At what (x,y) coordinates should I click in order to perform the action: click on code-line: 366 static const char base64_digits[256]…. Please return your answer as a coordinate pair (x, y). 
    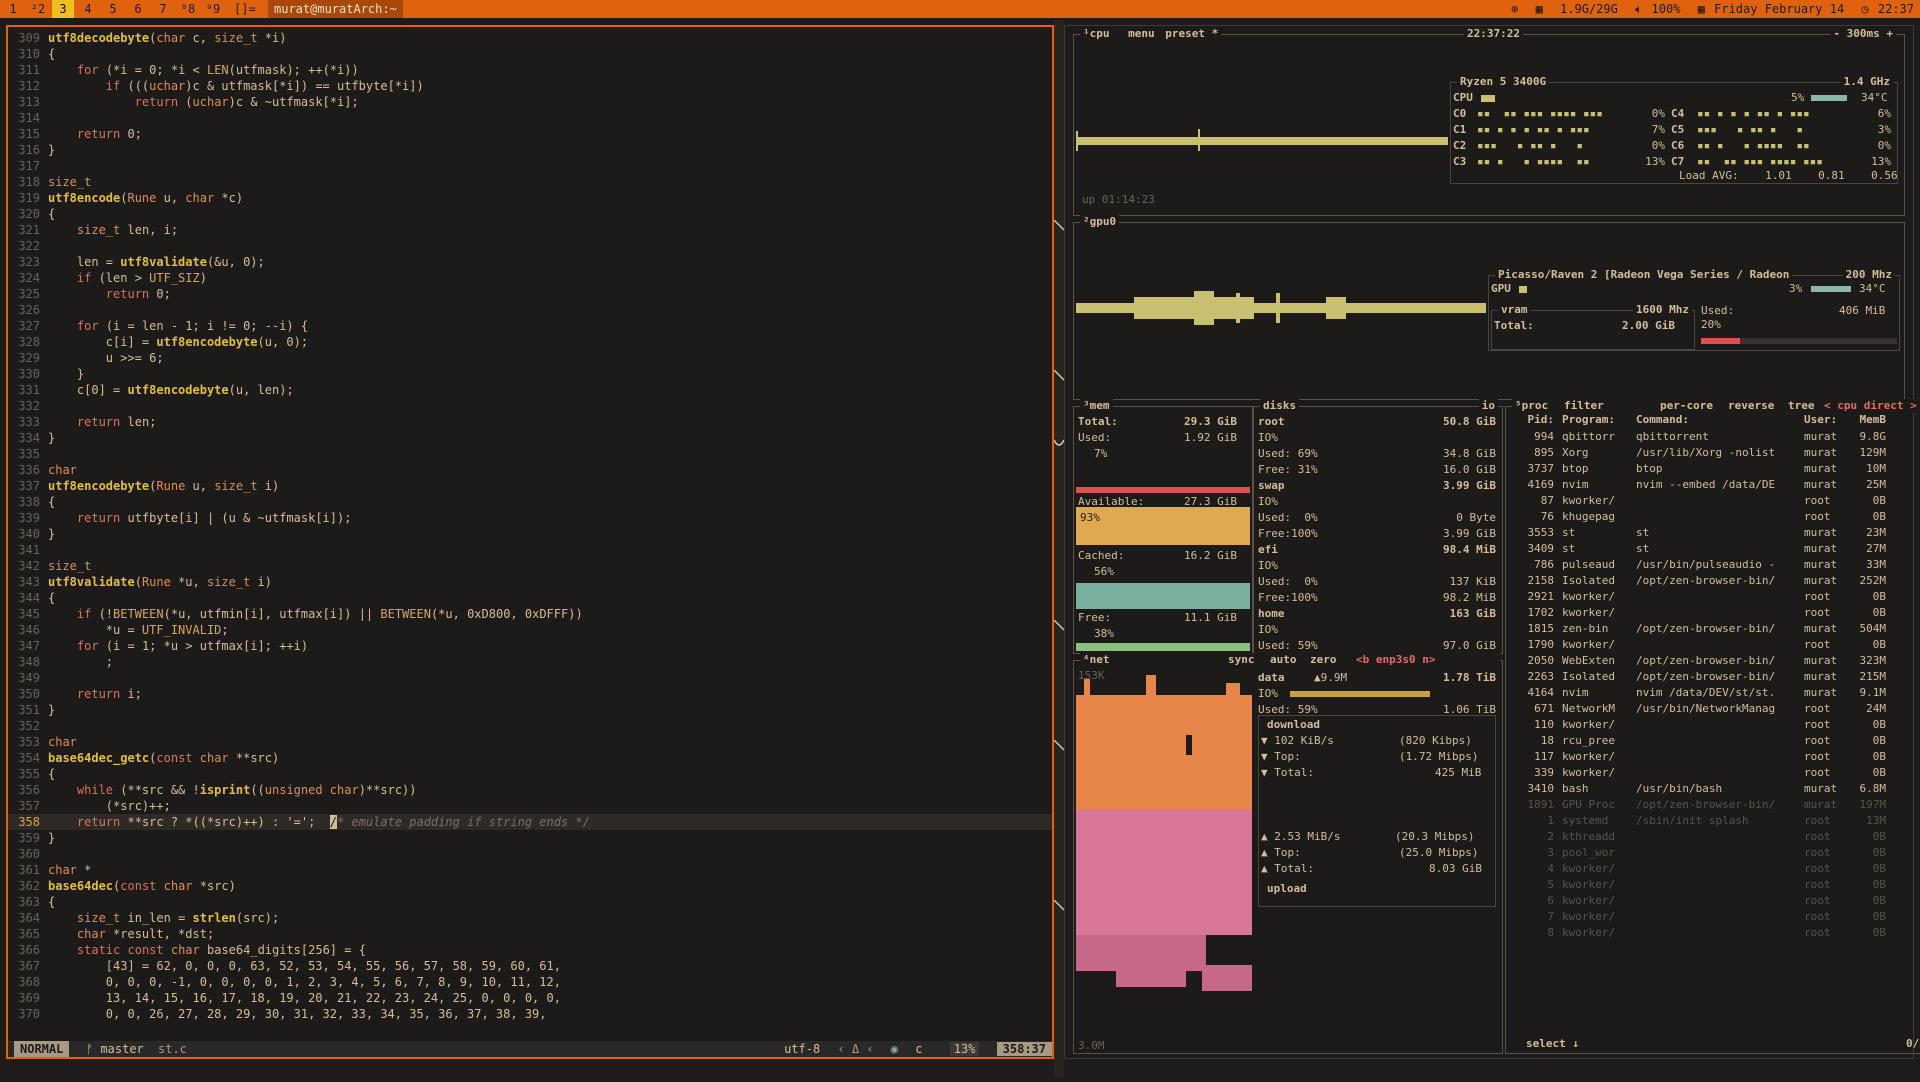
    Looking at the image, I should click on (530, 950).